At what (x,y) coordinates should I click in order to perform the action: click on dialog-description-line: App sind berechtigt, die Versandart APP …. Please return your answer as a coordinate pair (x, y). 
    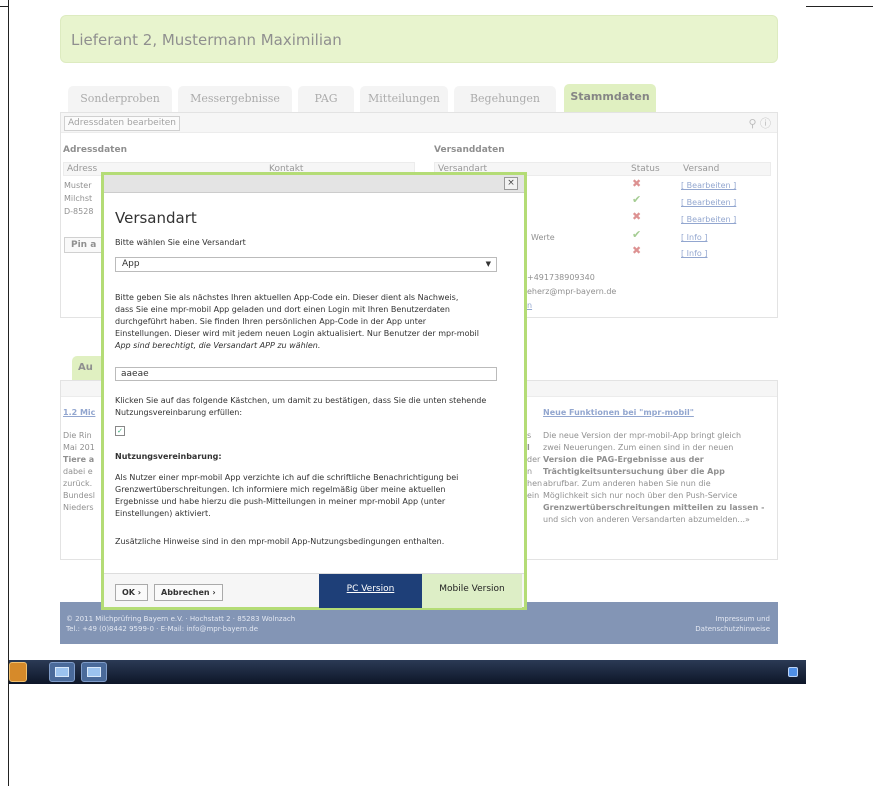
    Looking at the image, I should click on (218, 345).